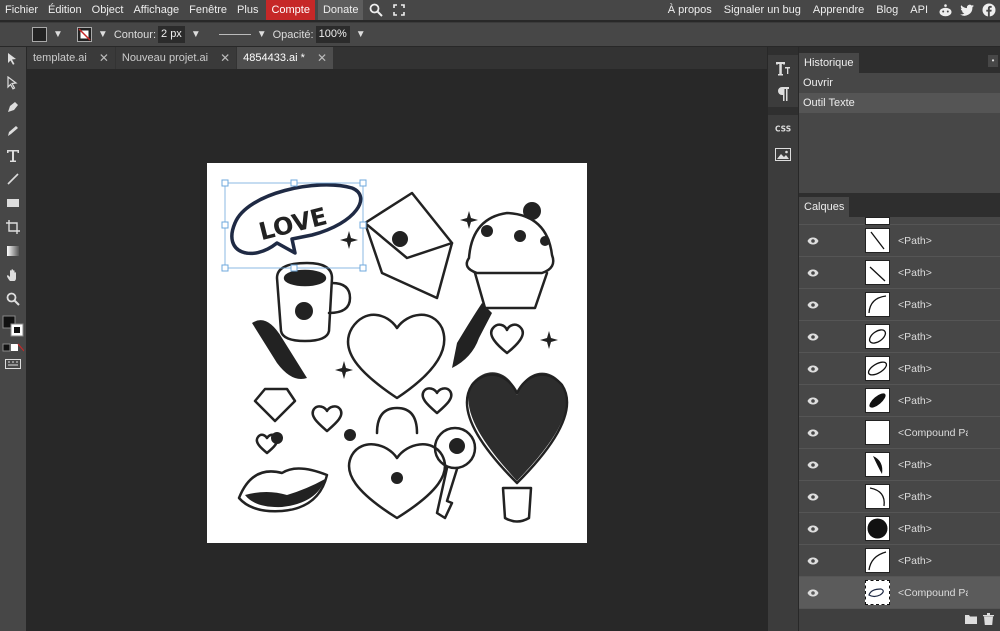 The width and height of the screenshot is (1000, 631). I want to click on layer-row-selected: <Compound Pa, so click(899, 593).